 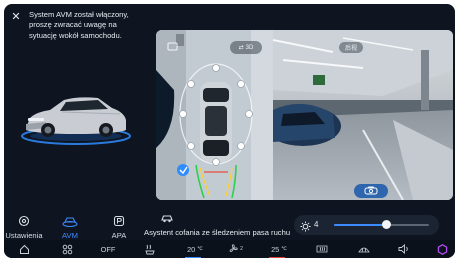 I want to click on camera-icon, so click(x=371, y=191).